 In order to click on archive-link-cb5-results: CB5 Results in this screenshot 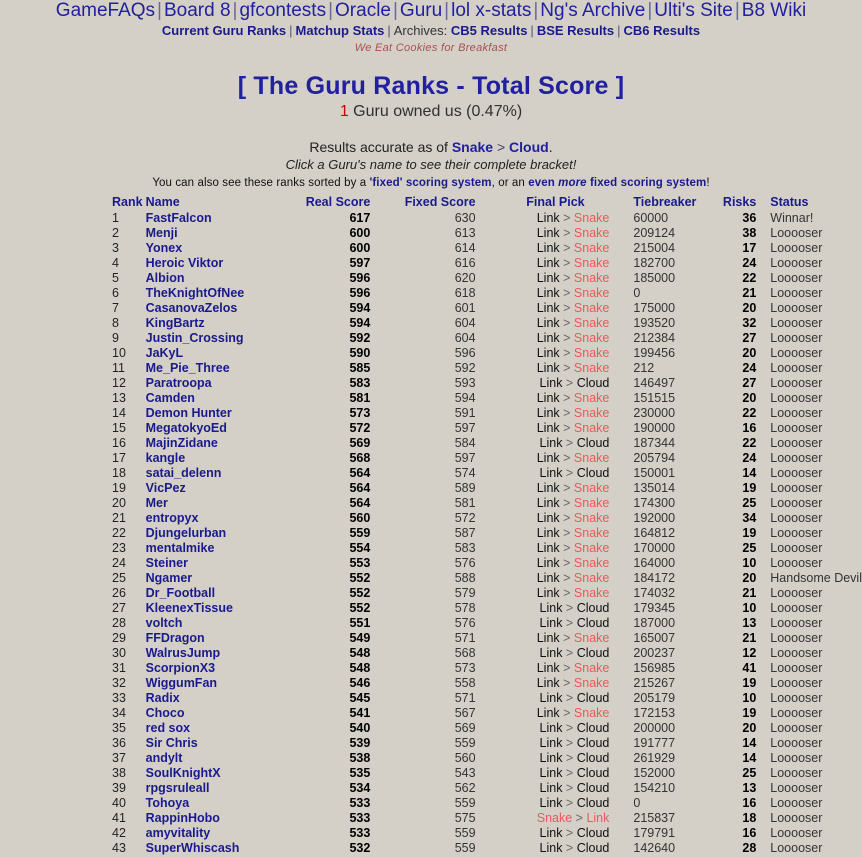, I will do `click(489, 30)`.